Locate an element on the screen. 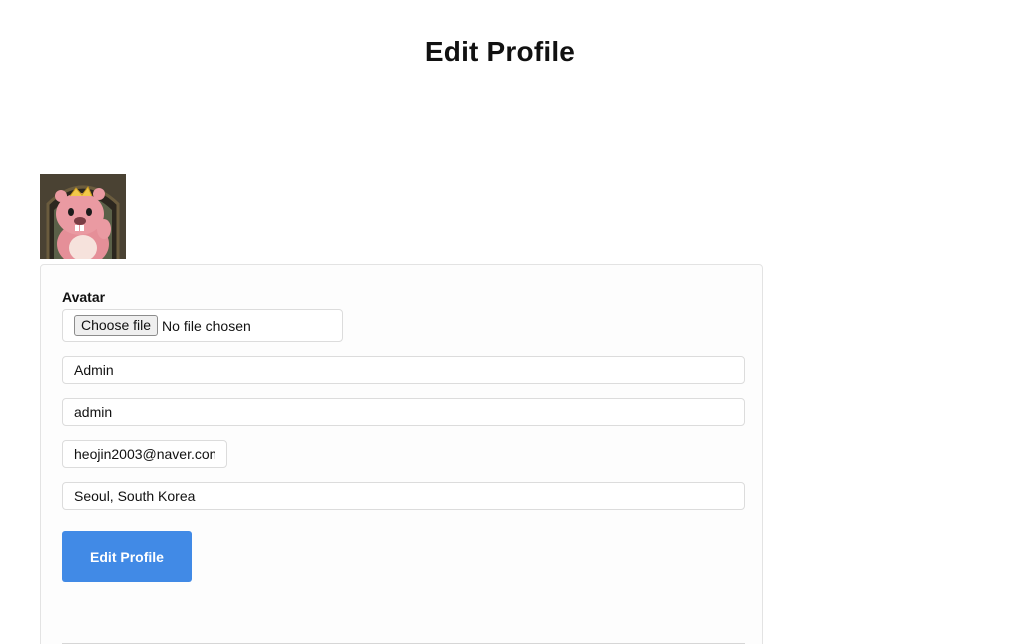  email-input is located at coordinates (144, 454).